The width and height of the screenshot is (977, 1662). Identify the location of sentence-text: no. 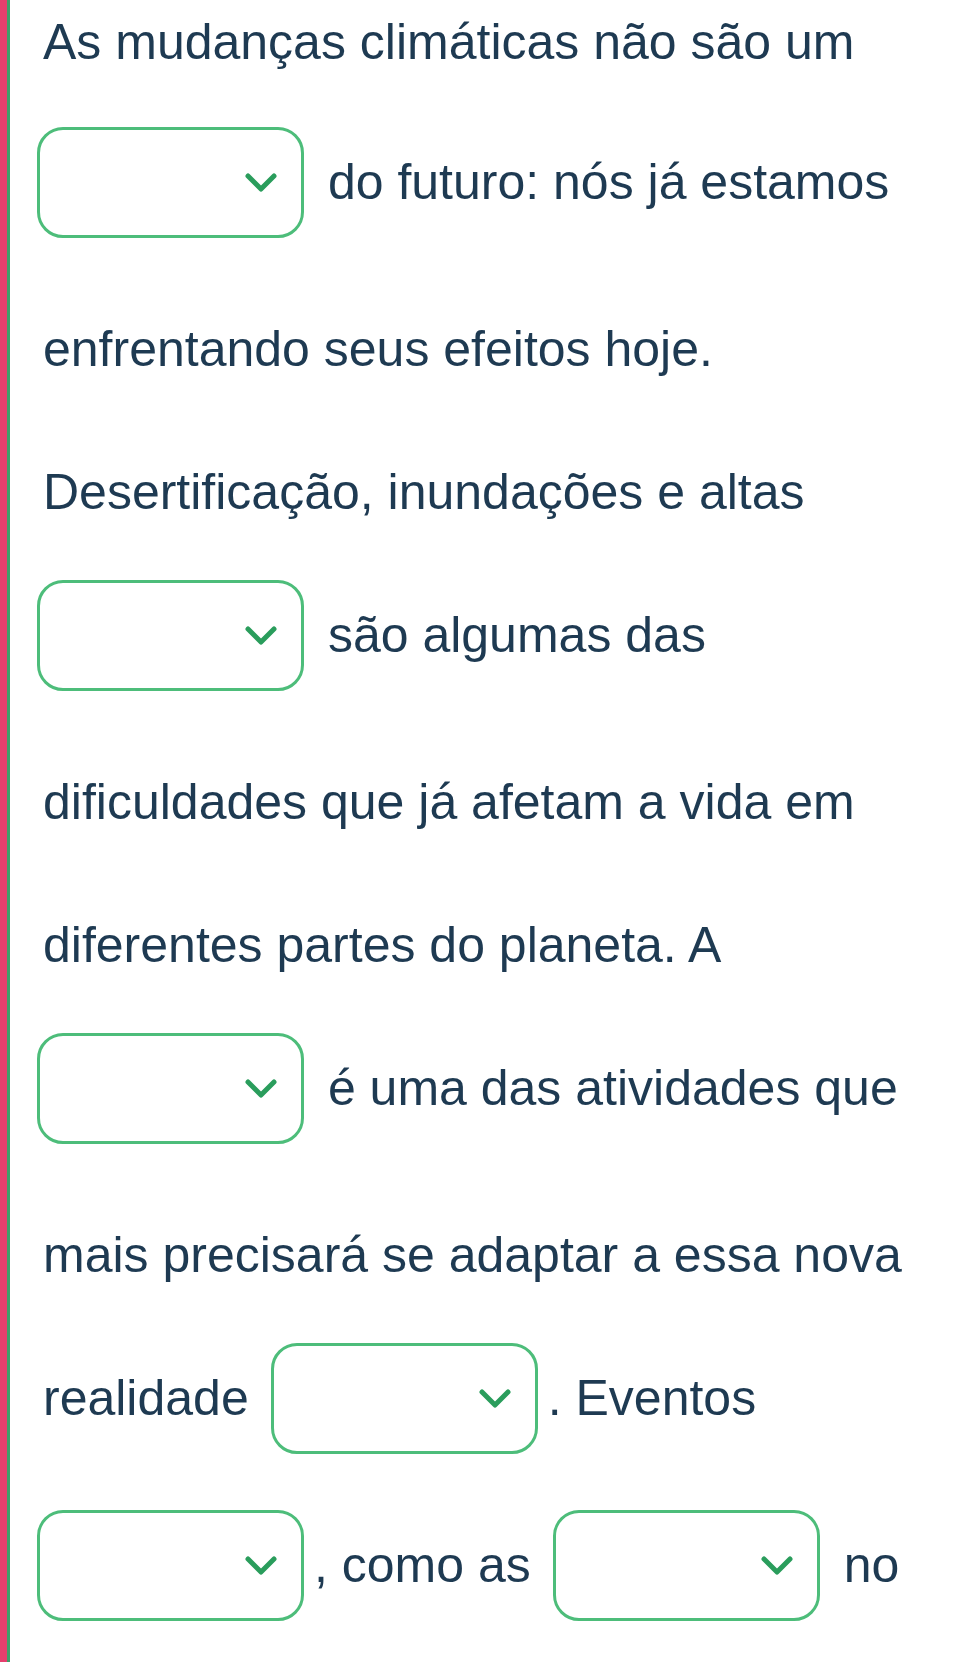
(871, 1565).